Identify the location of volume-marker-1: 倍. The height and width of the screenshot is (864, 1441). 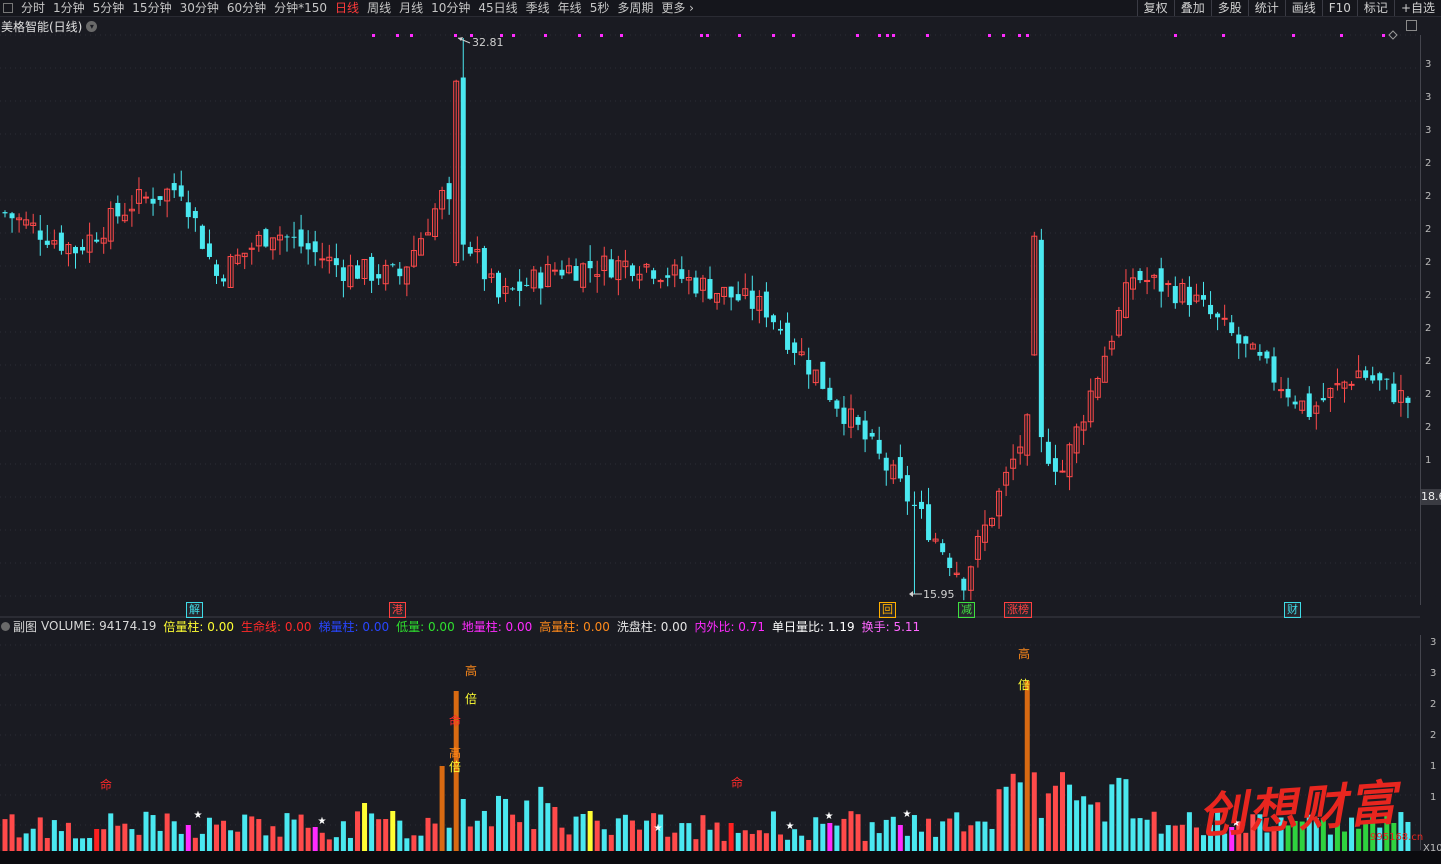
(471, 699).